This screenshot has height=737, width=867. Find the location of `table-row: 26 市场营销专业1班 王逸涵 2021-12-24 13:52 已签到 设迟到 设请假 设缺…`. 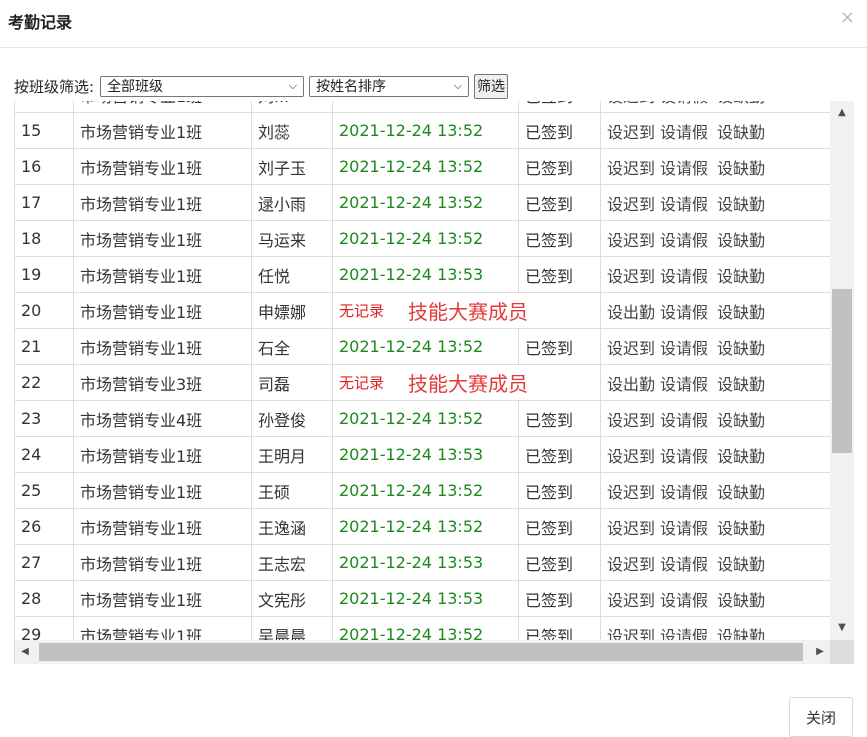

table-row: 26 市场营销专业1班 王逸涵 2021-12-24 13:52 已签到 设迟到 设请假 设缺… is located at coordinates (422, 527).